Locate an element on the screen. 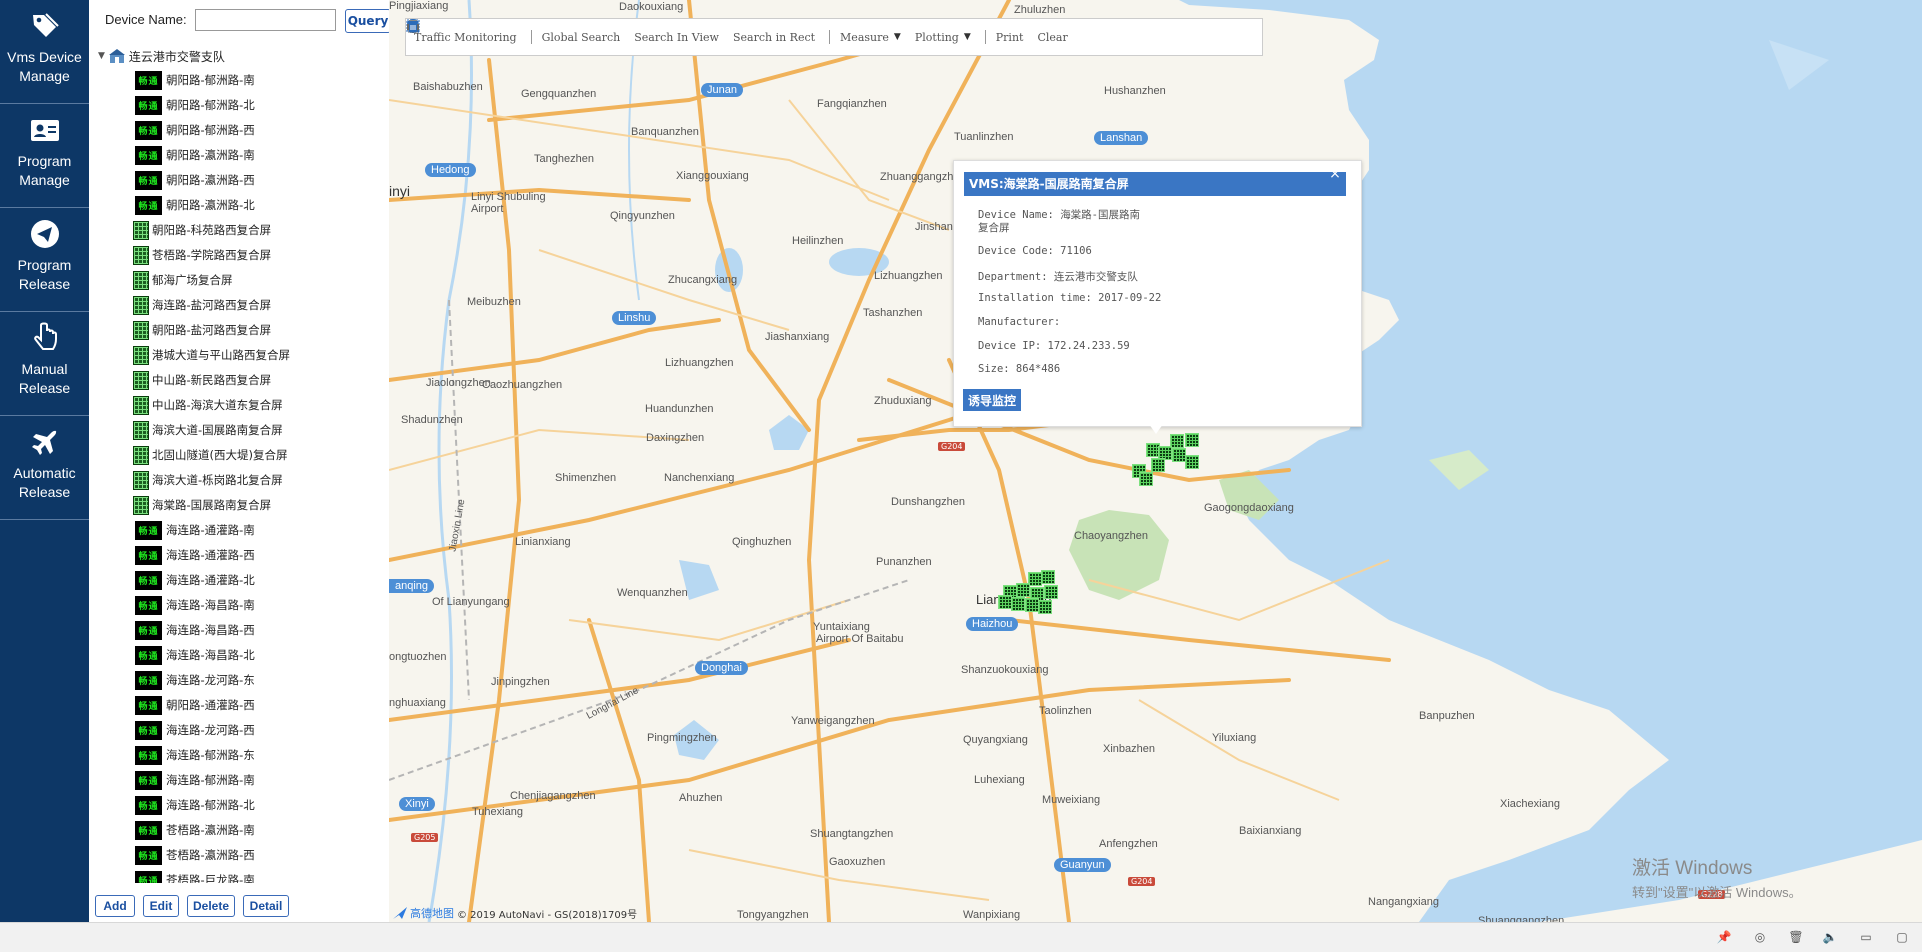 This screenshot has width=1922, height=952. tree-item: 朝阳路-科苑路西复合屏 is located at coordinates (202, 230).